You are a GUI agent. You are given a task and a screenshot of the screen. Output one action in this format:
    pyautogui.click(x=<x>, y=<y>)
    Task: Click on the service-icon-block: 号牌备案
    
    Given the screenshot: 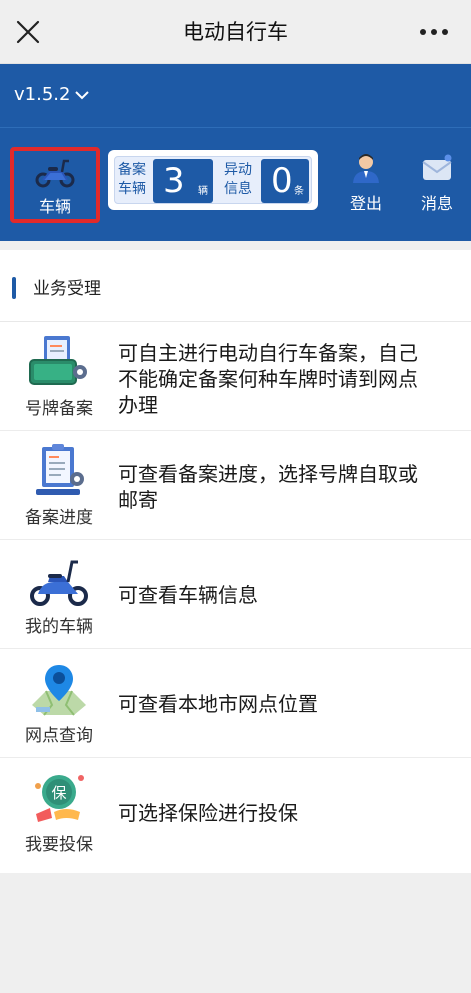 What is the action you would take?
    pyautogui.click(x=59, y=379)
    